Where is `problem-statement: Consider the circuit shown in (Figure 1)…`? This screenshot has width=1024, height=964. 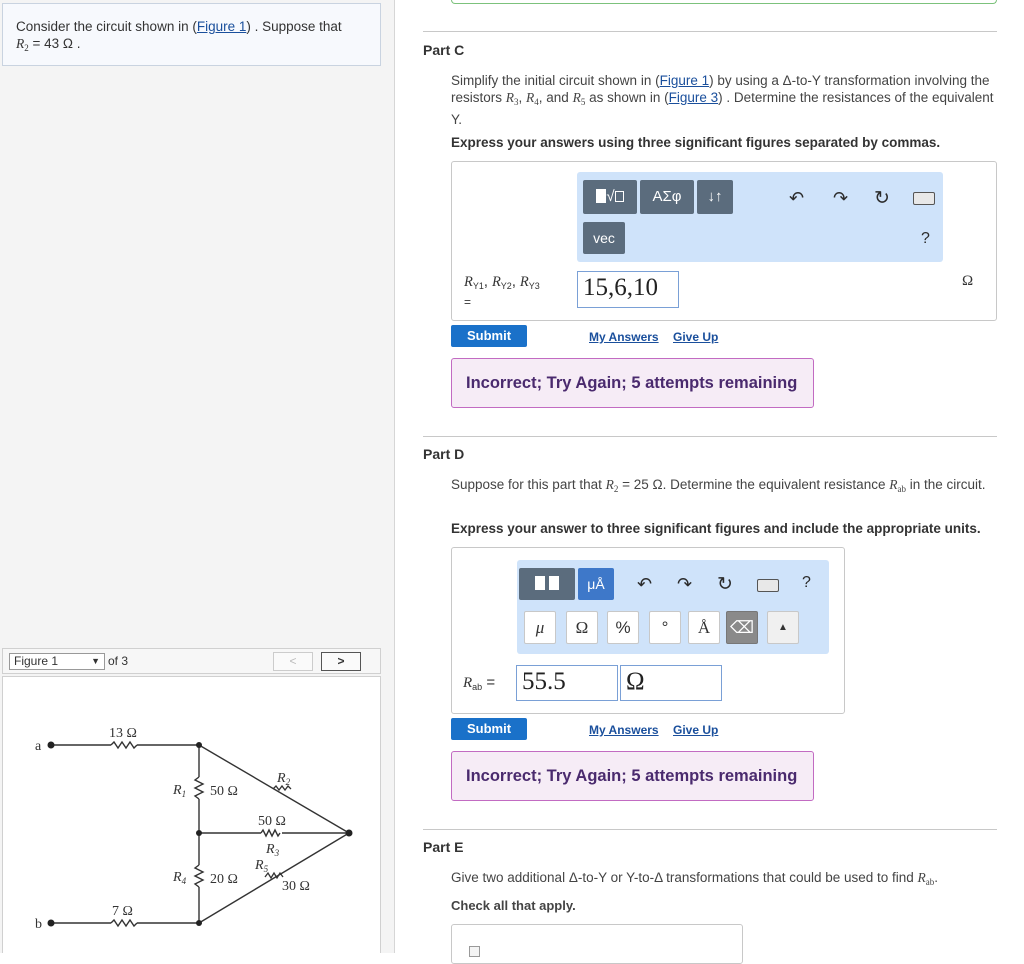
problem-statement: Consider the circuit shown in (Figure 1)… is located at coordinates (191, 34).